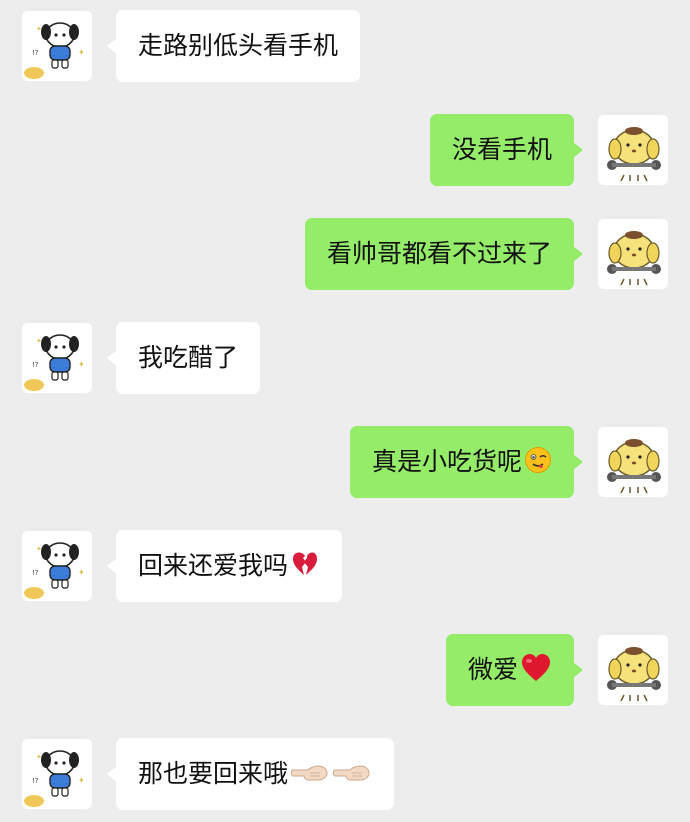 The width and height of the screenshot is (690, 822). I want to click on message-bubble-outgoing: 真是小吃货呢, so click(466, 462).